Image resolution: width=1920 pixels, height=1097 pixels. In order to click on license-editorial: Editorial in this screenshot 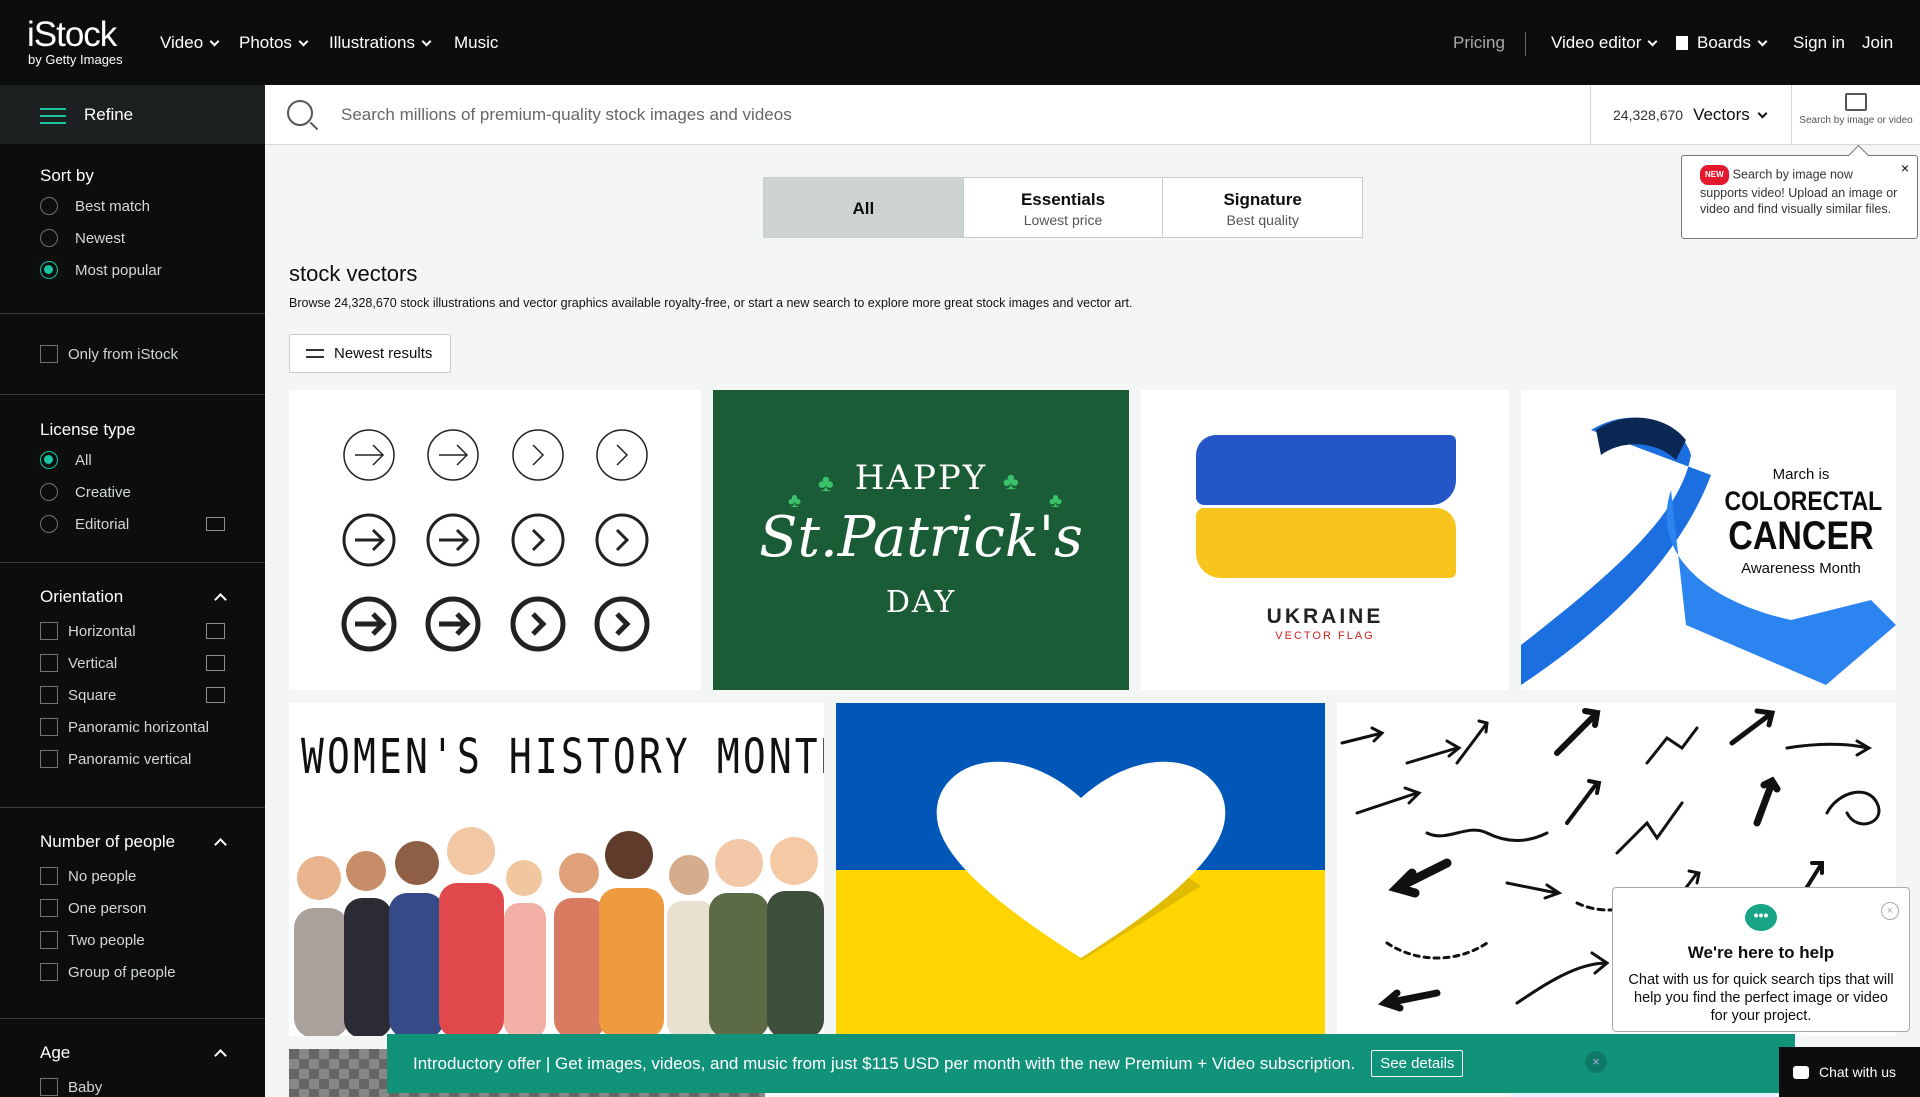, I will do `click(132, 524)`.